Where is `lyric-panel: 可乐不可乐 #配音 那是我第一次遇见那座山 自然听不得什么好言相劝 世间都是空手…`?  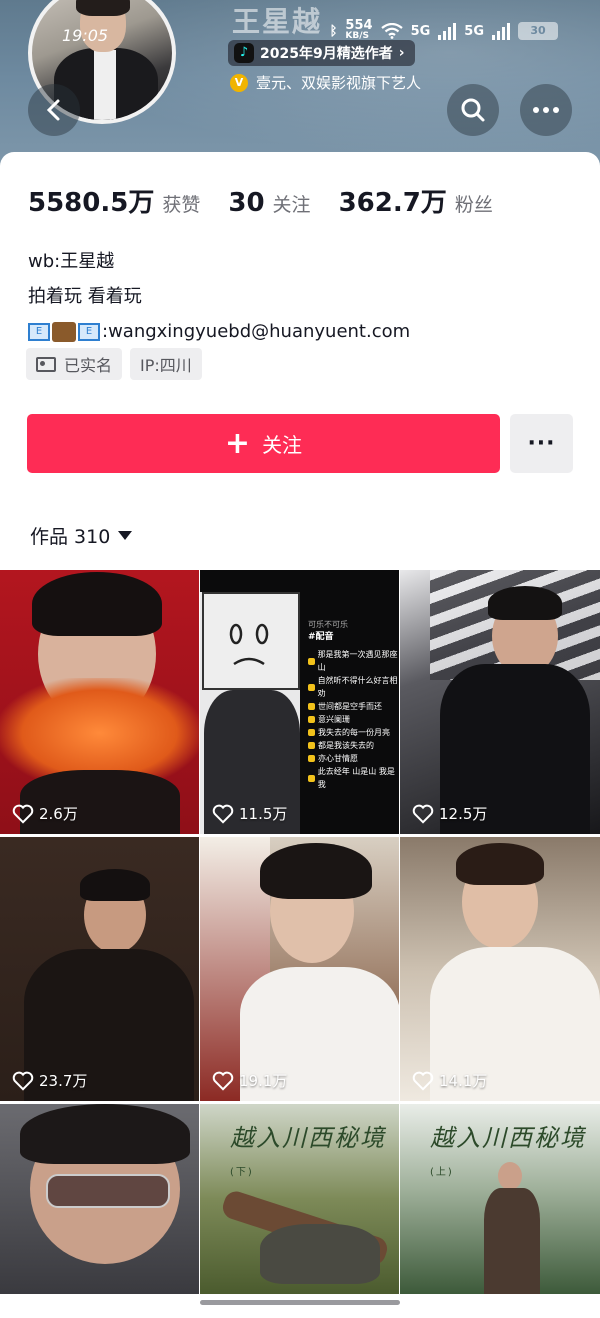
lyric-panel: 可乐不可乐 #配音 那是我第一次遇见那座山 自然听不得什么好言相劝 世间都是空手… is located at coordinates (353, 716).